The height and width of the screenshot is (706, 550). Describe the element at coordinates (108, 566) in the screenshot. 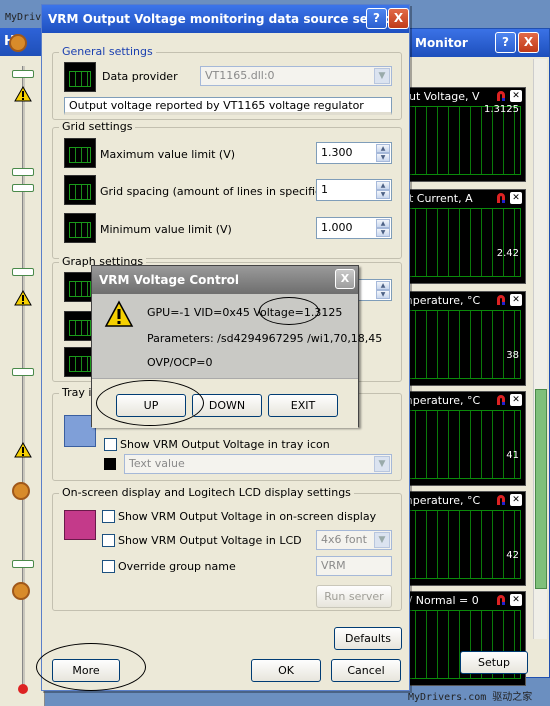

I see `override-group-checkbox` at that location.